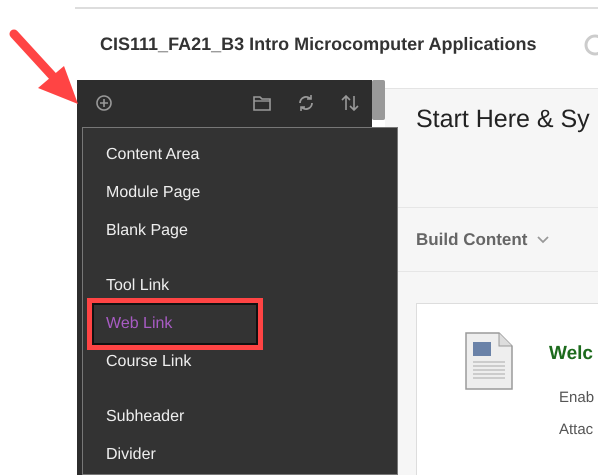 The height and width of the screenshot is (475, 598). Describe the element at coordinates (145, 417) in the screenshot. I see `menu-item: Subheader` at that location.